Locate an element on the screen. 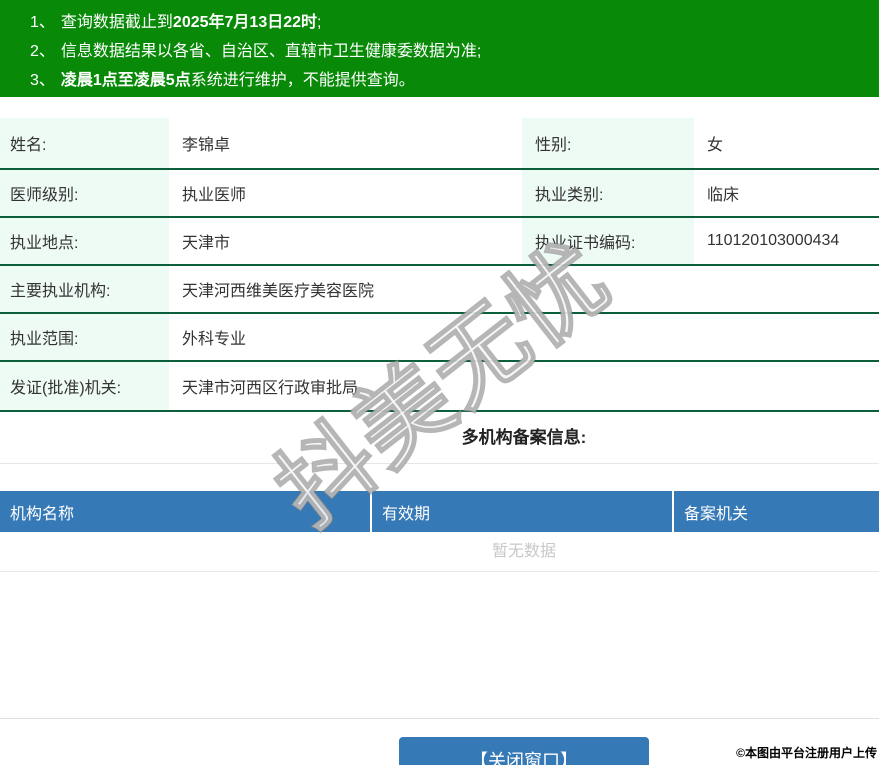 Image resolution: width=879 pixels, height=765 pixels. gender-value: 女 is located at coordinates (715, 145).